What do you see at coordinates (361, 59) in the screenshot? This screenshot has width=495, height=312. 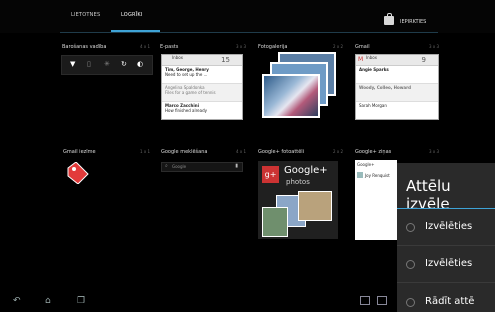 I see `gmail-icon: M` at bounding box center [361, 59].